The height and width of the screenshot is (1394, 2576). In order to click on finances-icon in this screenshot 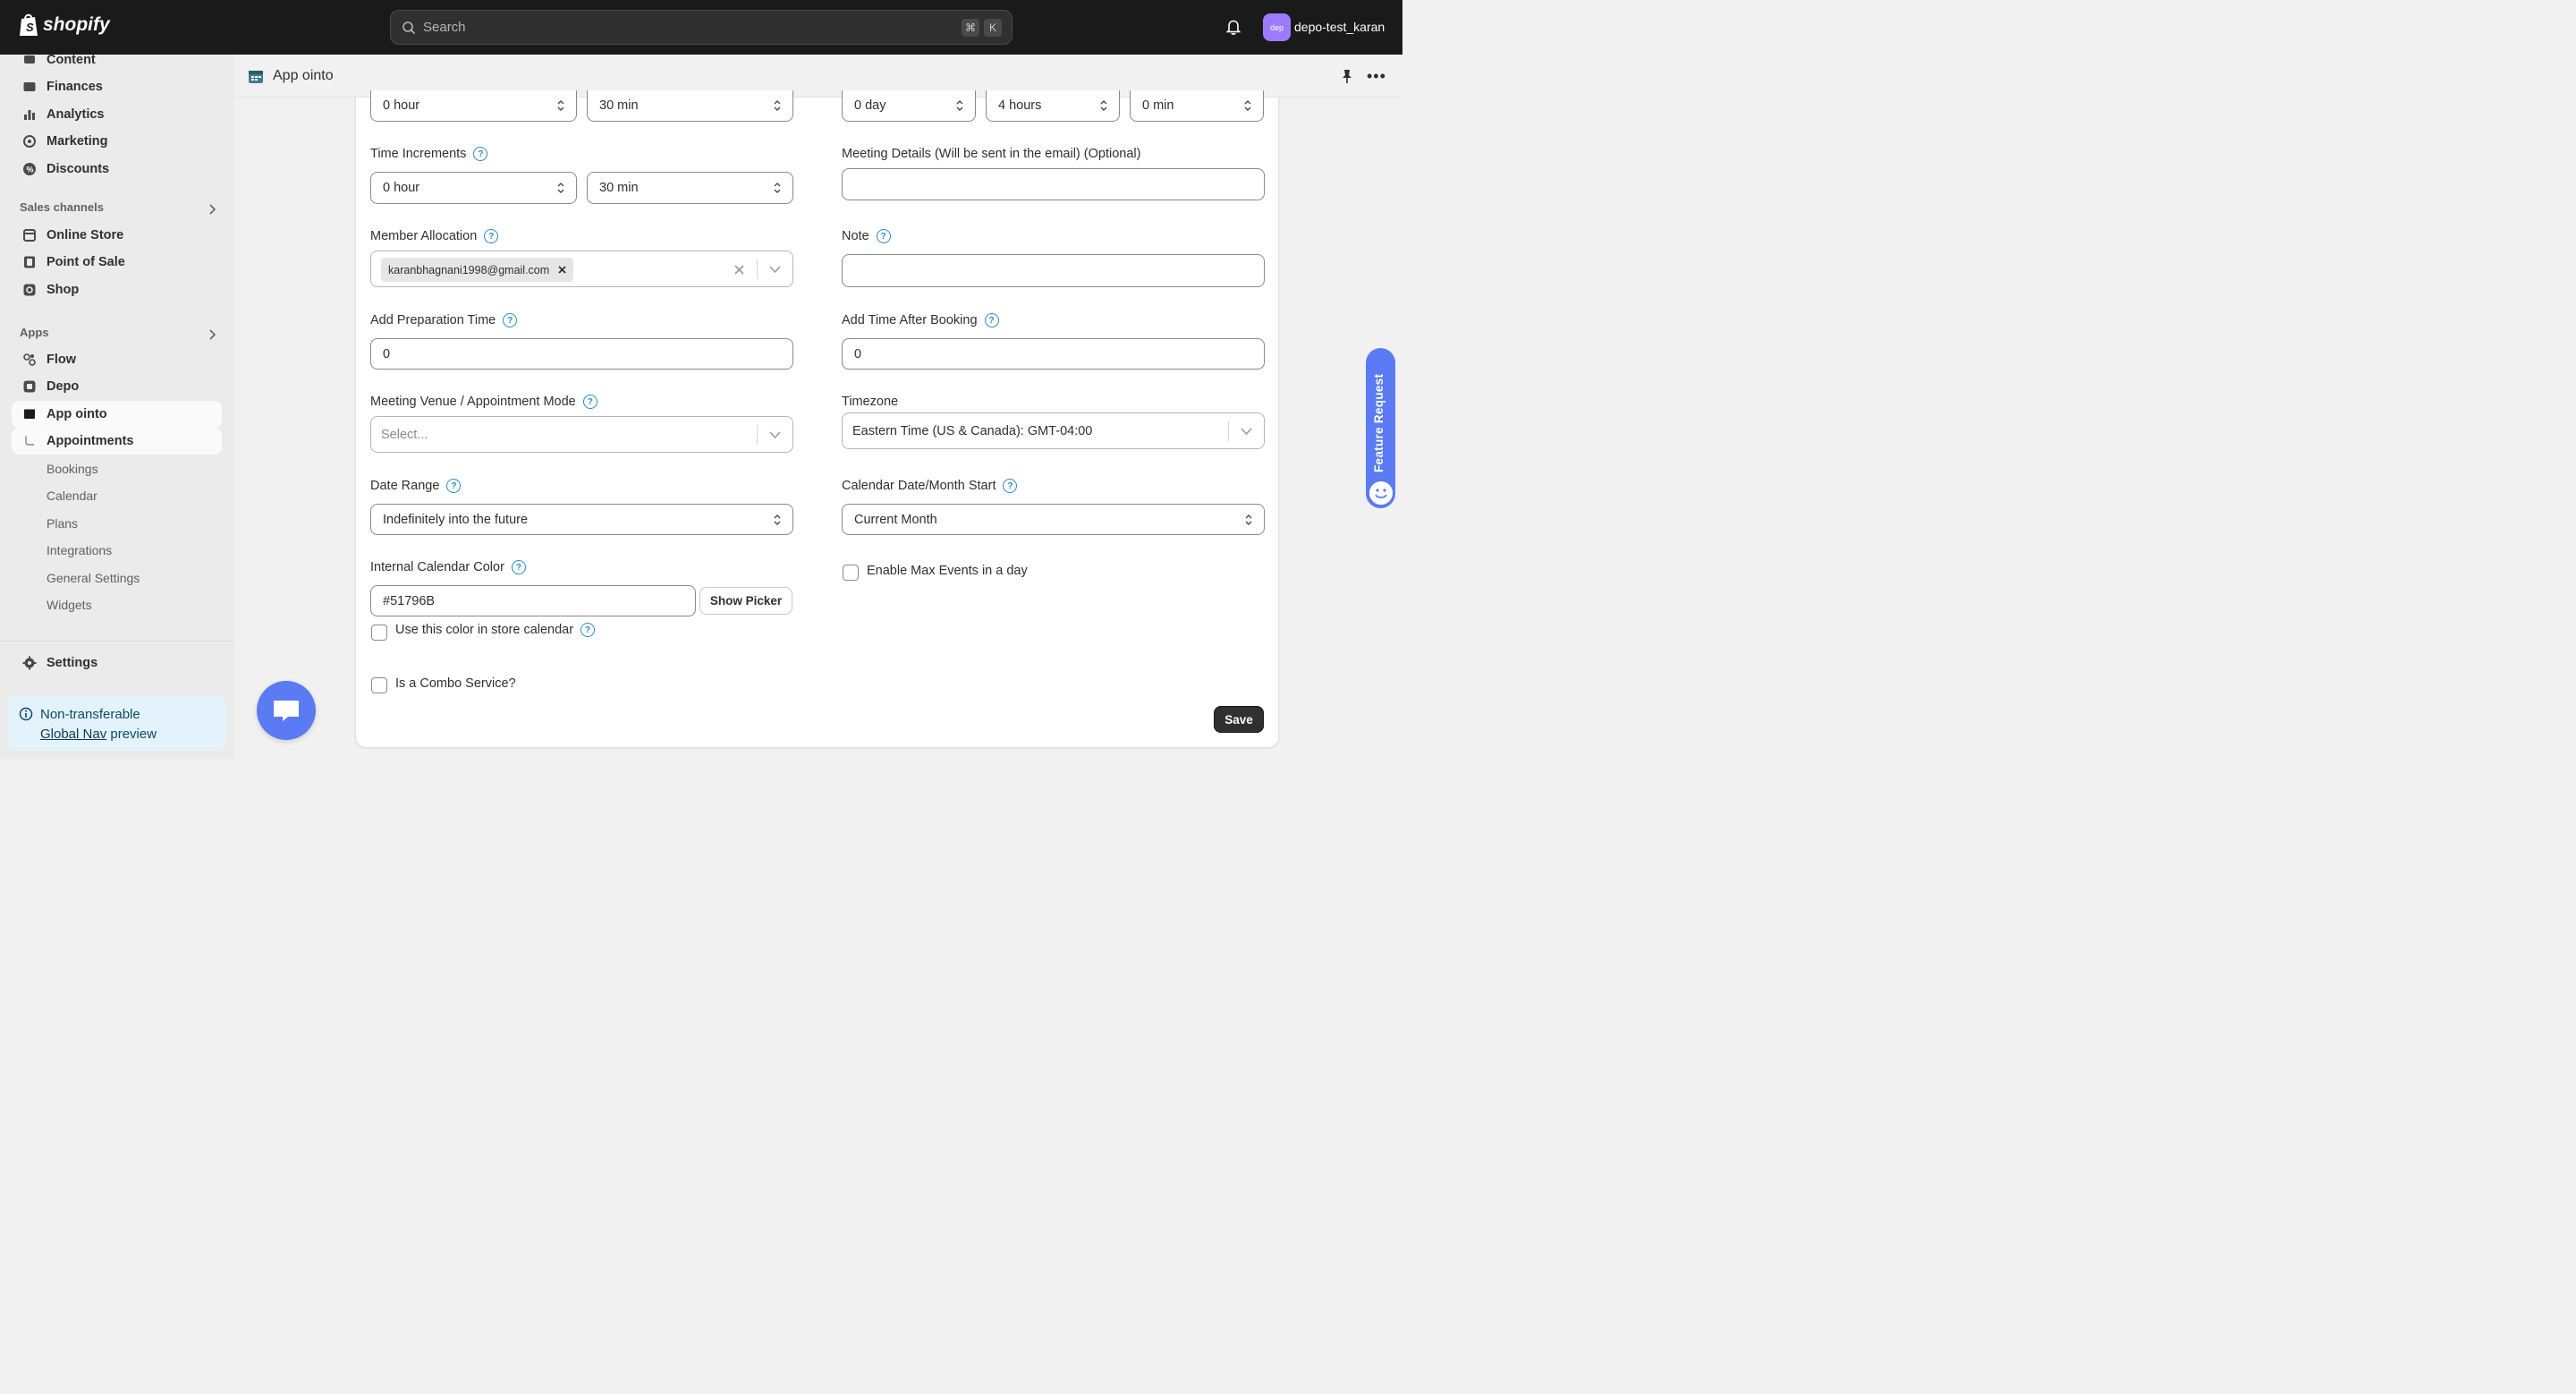, I will do `click(29, 87)`.